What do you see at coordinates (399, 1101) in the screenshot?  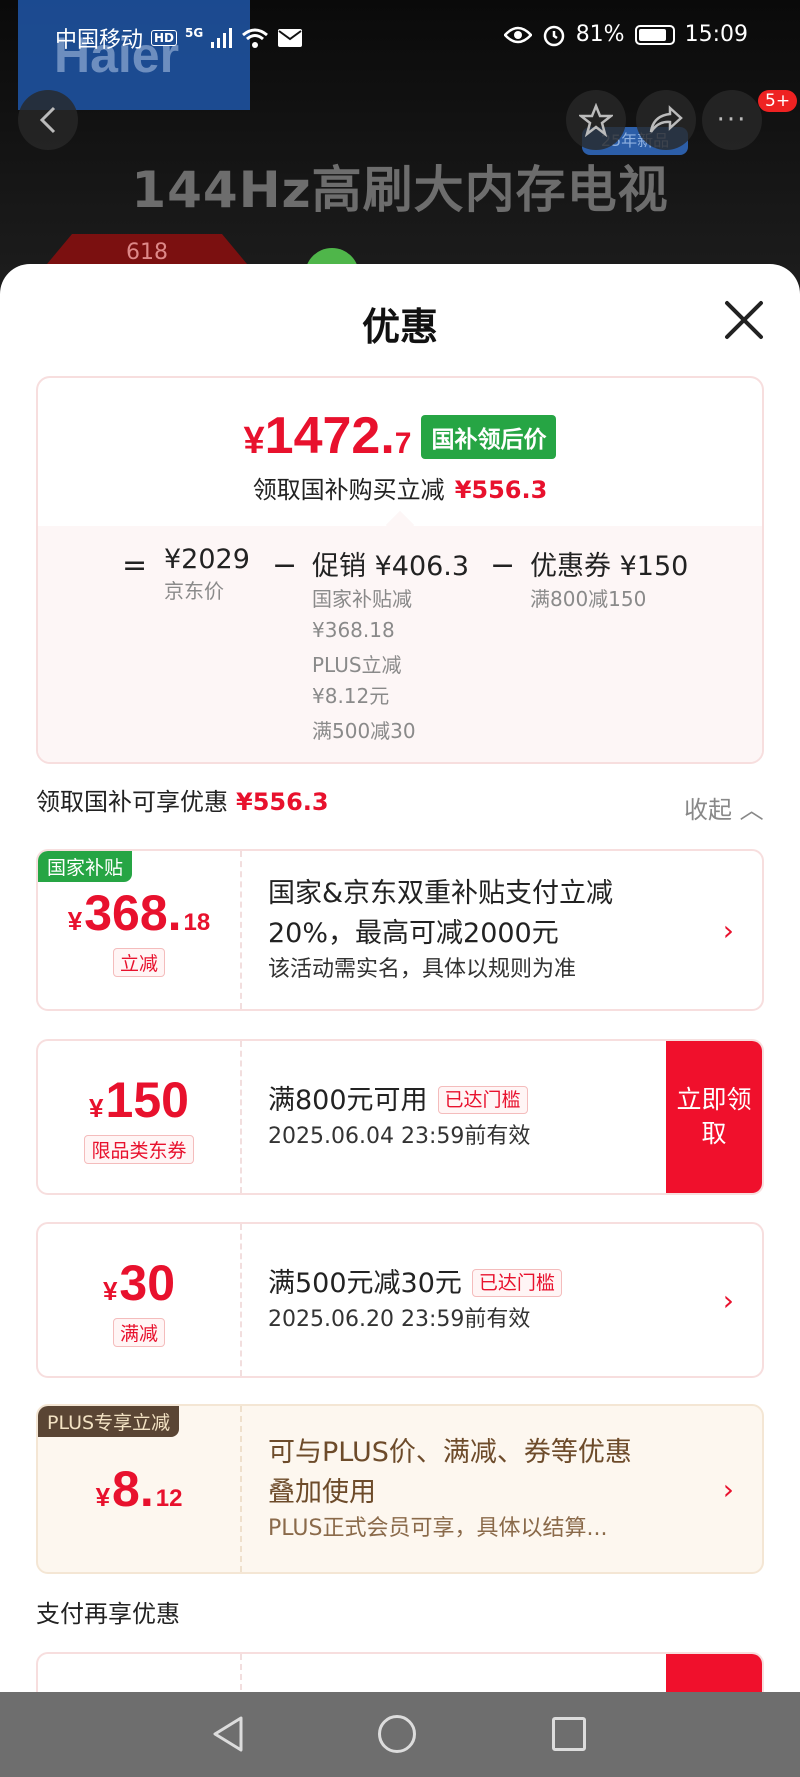 I see `coupon-condition: 满800元可用 已达门槛` at bounding box center [399, 1101].